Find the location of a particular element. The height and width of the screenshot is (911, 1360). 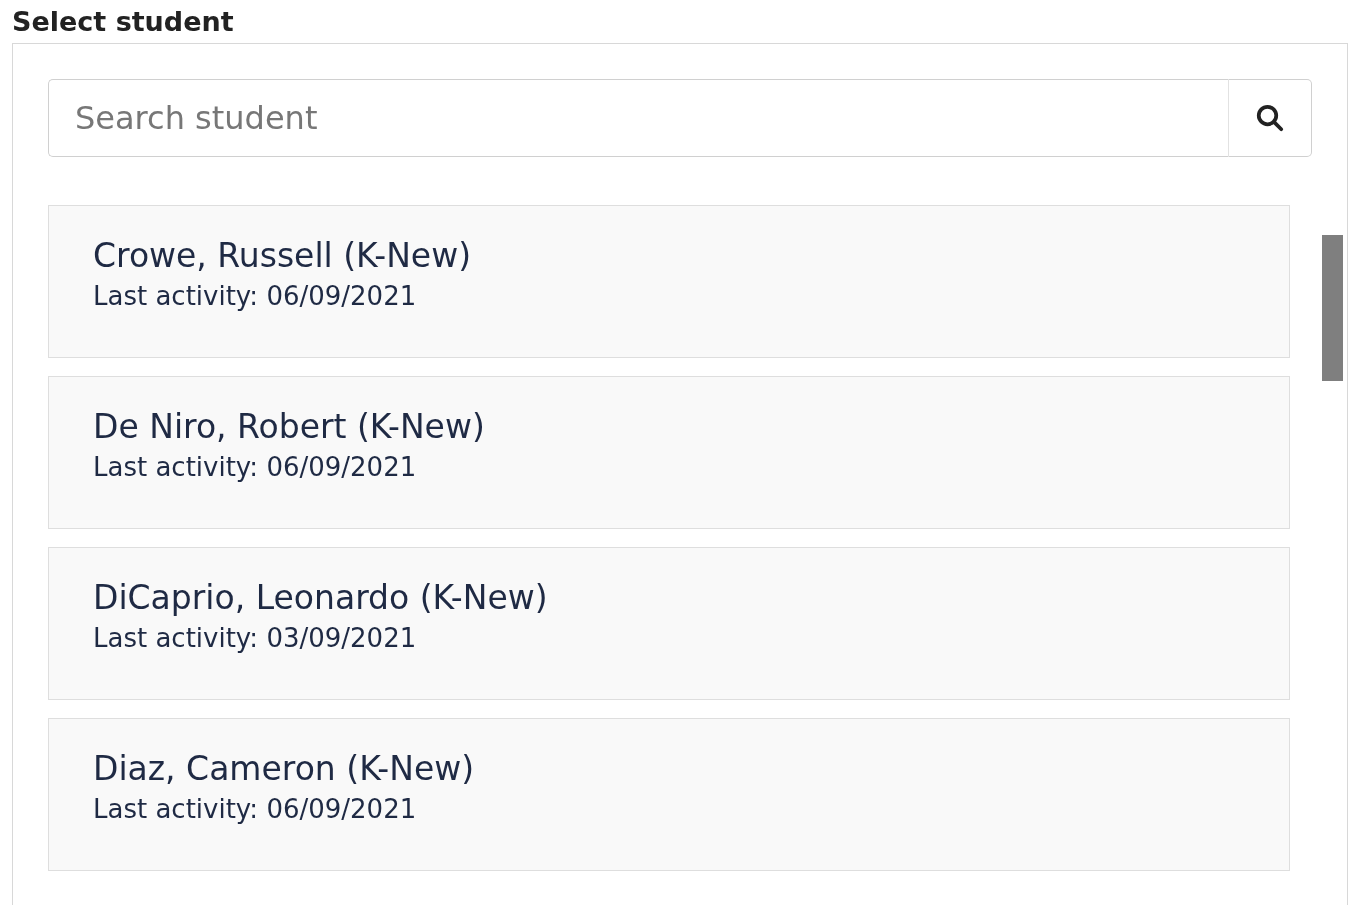

scrollbar-thumb is located at coordinates (1332, 308).